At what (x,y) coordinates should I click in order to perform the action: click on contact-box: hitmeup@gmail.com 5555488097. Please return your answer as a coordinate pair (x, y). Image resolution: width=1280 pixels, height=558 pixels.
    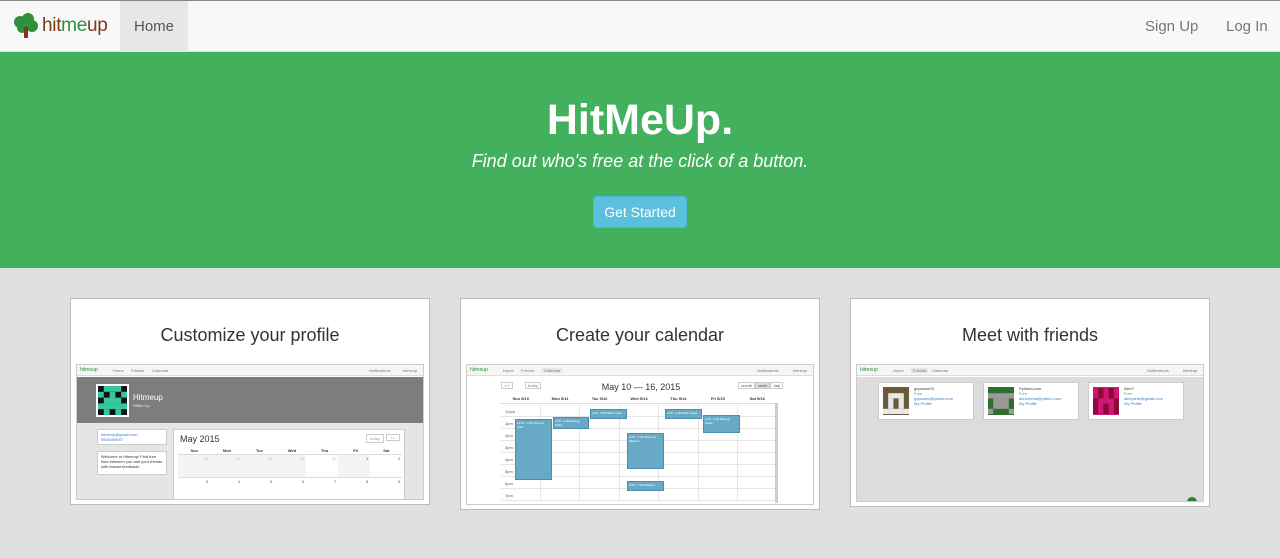
    Looking at the image, I should click on (132, 437).